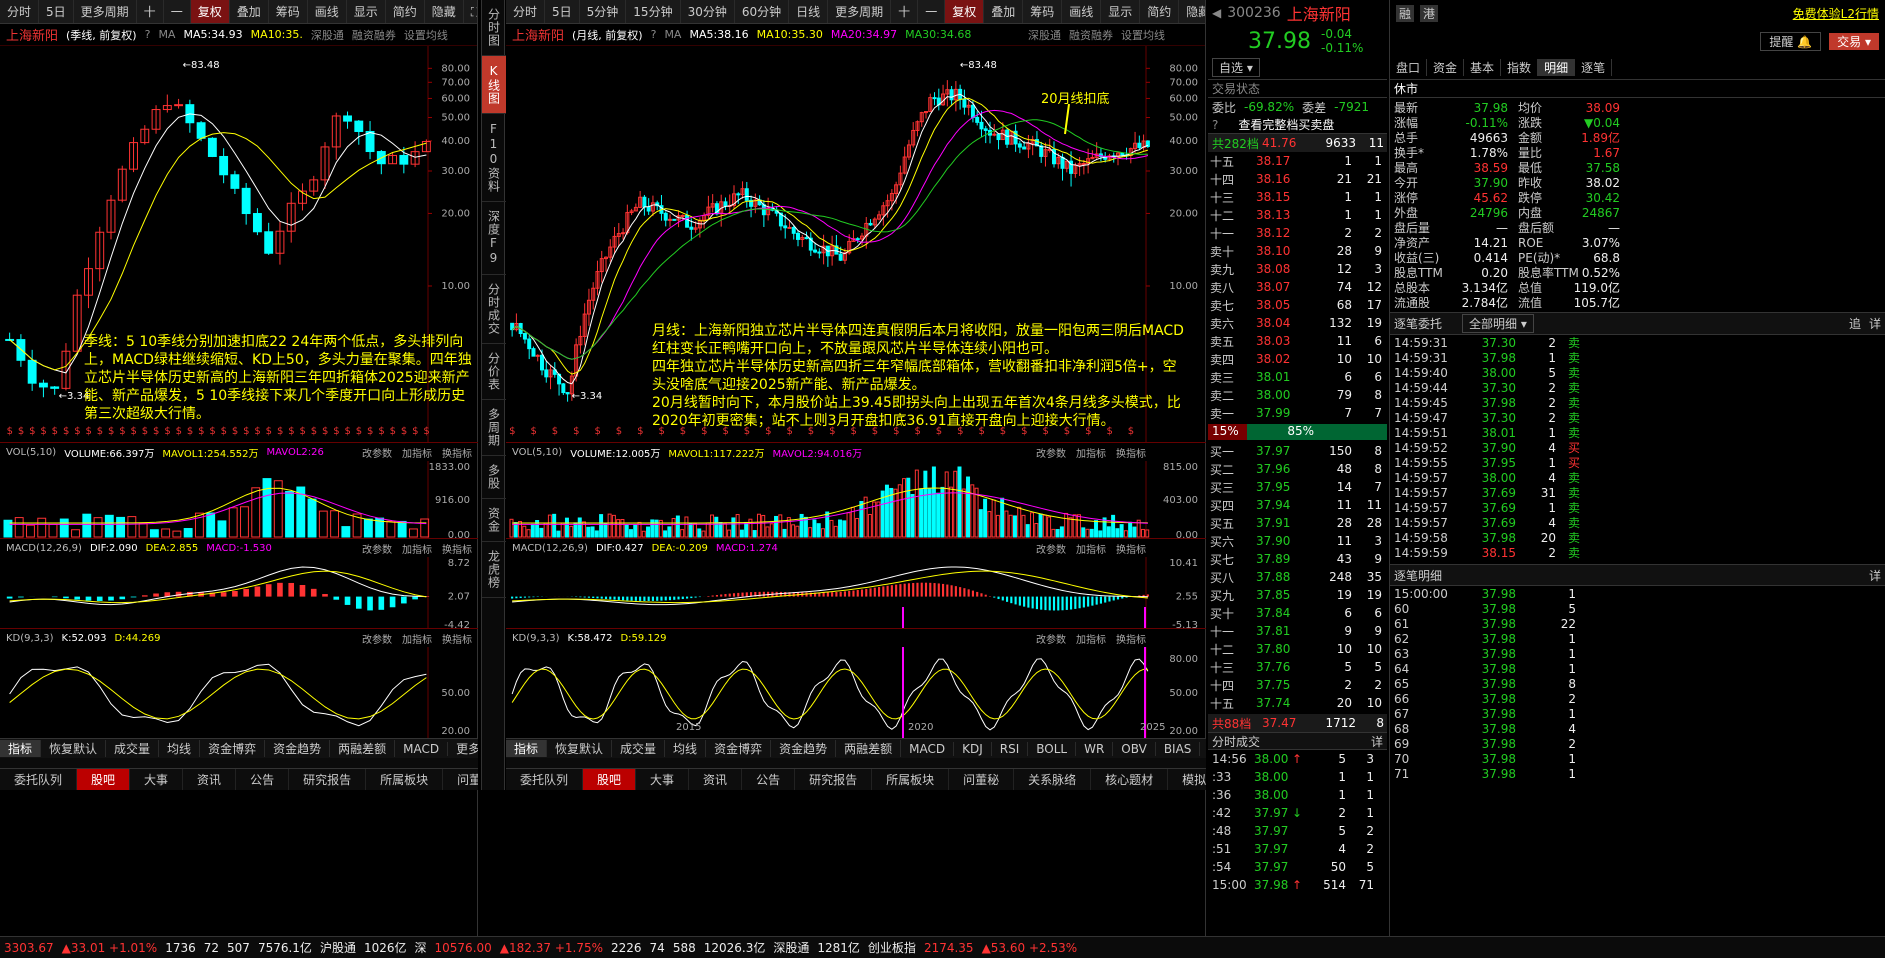  I want to click on ask-level: 十二 38.13 1 1, so click(1297, 215).